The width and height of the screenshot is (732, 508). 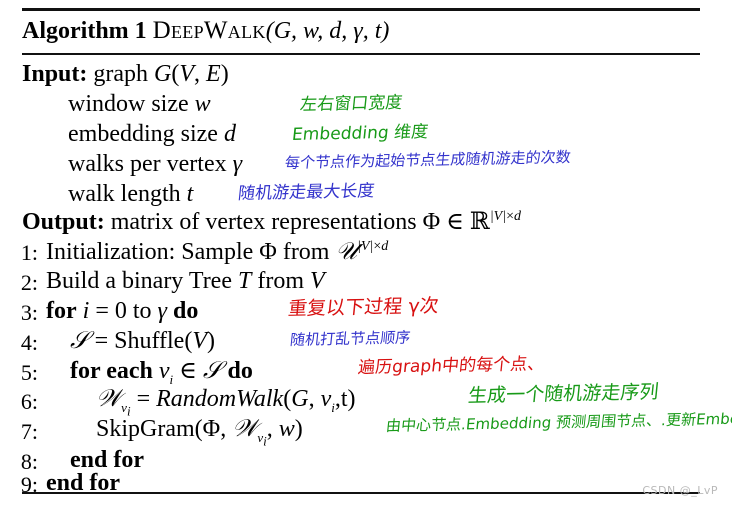 What do you see at coordinates (199, 431) in the screenshot?
I see `step-7-text: SkipGram(Φ, 𝒲vi, w)` at bounding box center [199, 431].